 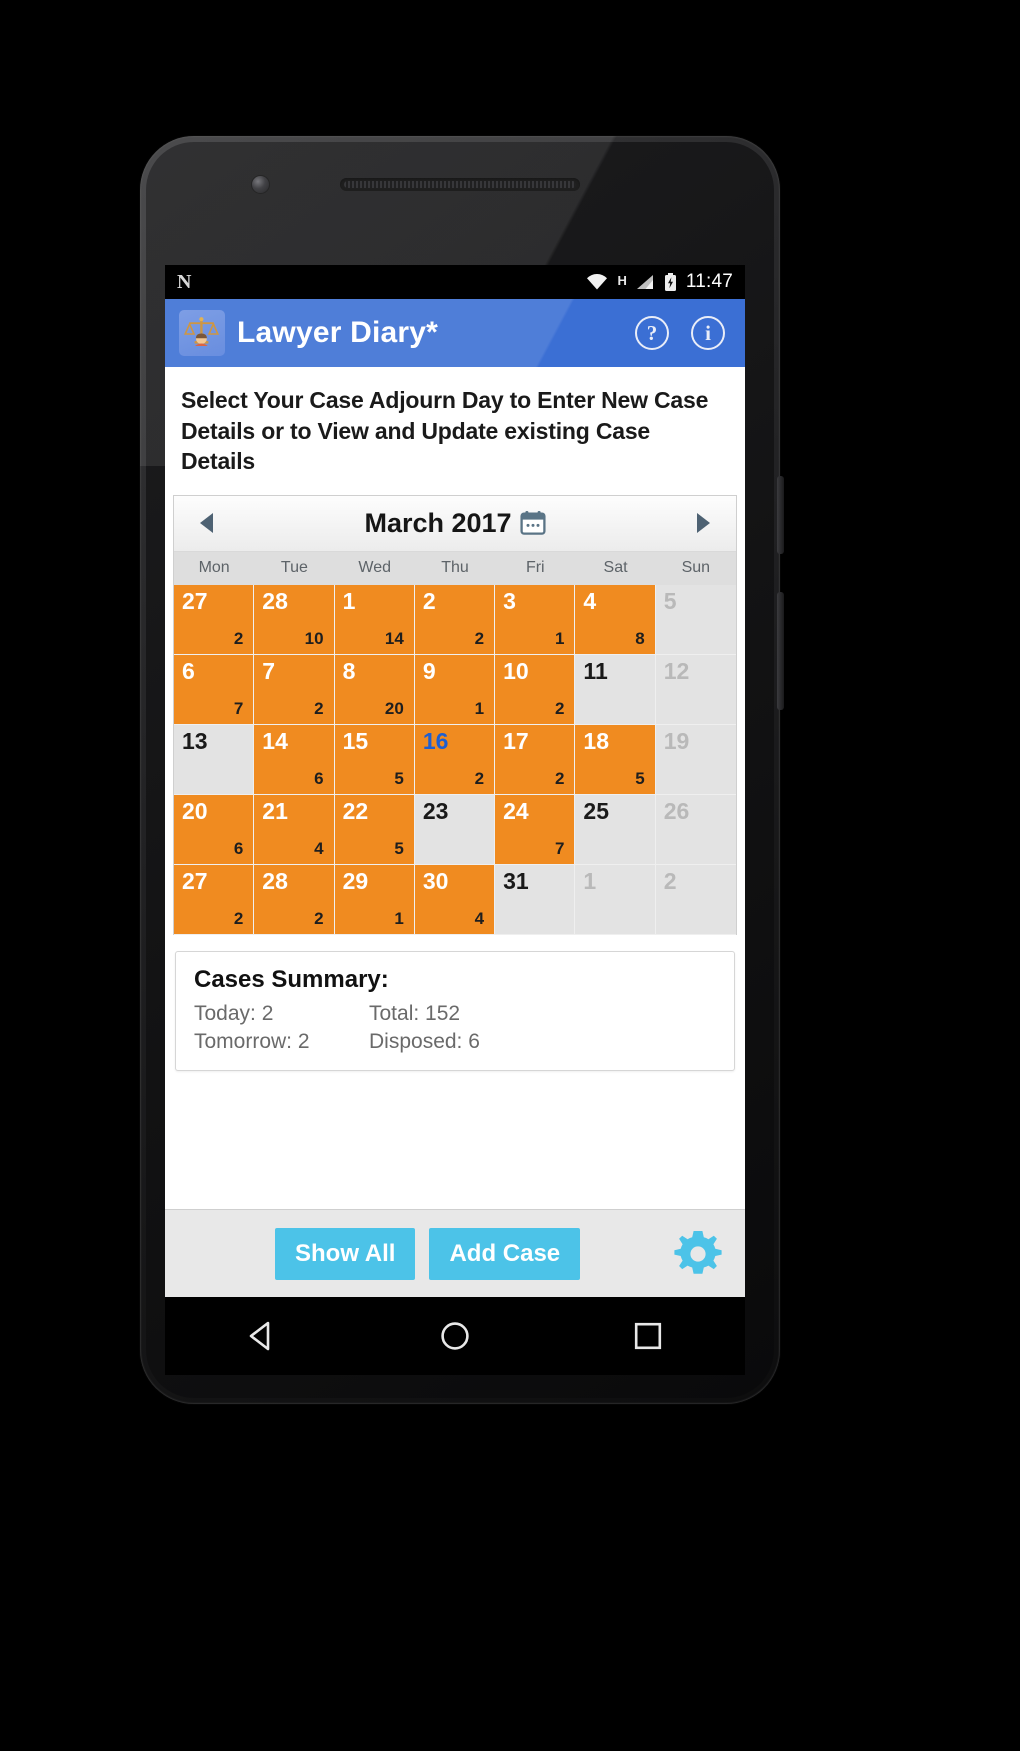 I want to click on signal-icon, so click(x=644, y=282).